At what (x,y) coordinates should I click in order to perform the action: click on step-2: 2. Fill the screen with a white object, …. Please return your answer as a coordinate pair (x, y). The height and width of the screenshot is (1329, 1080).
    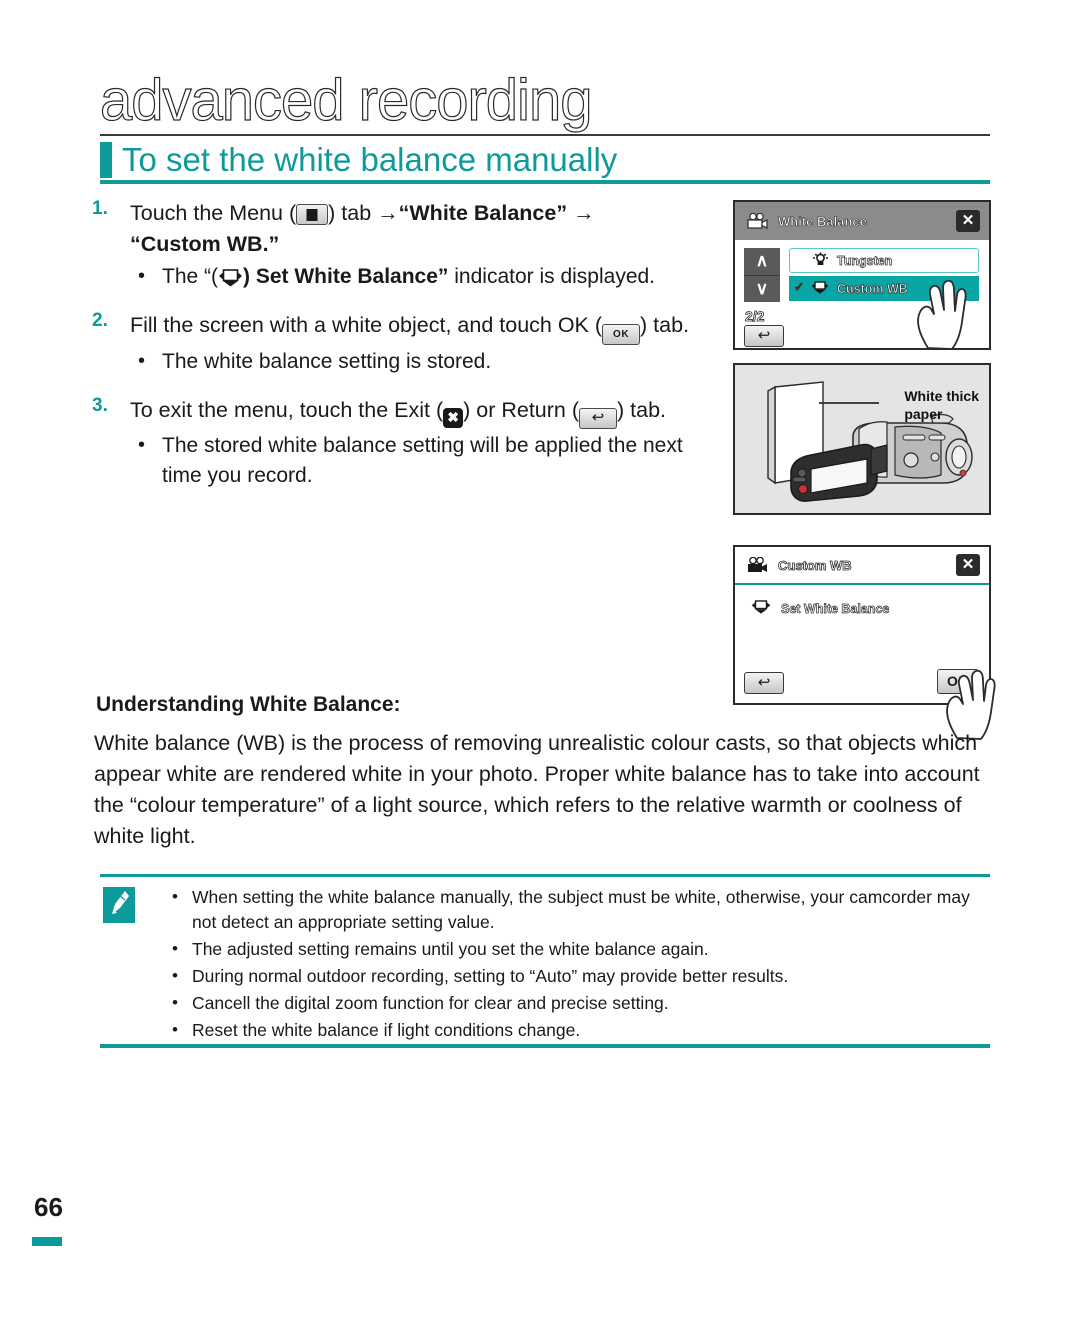
    Looking at the image, I should click on (407, 343).